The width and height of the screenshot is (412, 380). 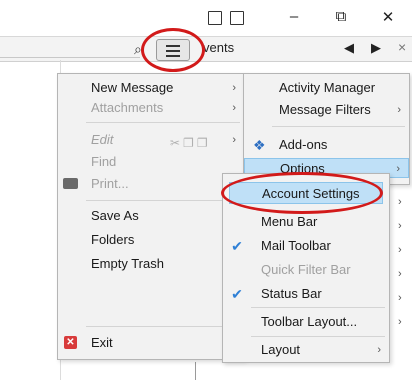 What do you see at coordinates (306, 246) in the screenshot?
I see `menu-item-mail-toolbar: ✔ Mail Toolbar` at bounding box center [306, 246].